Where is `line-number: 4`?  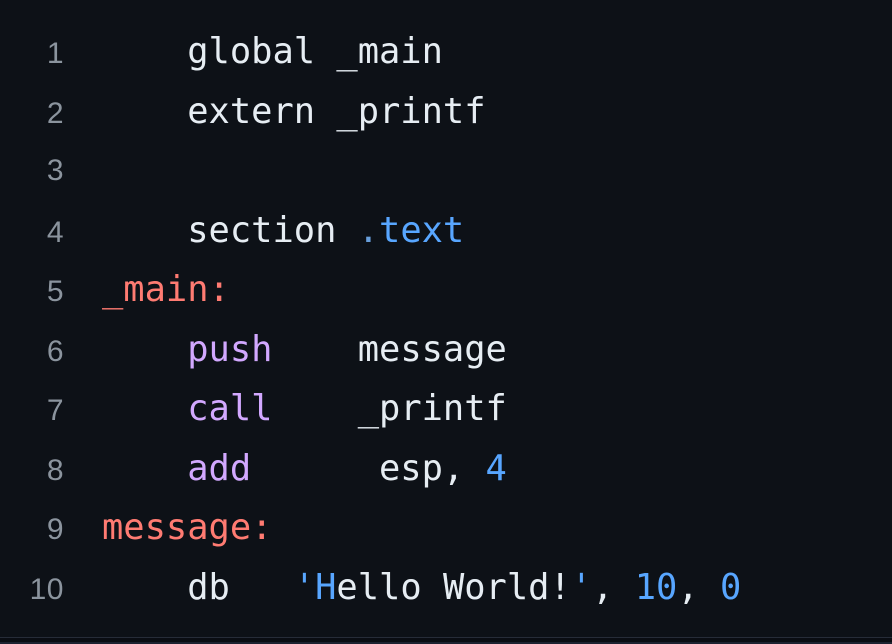
line-number: 4 is located at coordinates (55, 232).